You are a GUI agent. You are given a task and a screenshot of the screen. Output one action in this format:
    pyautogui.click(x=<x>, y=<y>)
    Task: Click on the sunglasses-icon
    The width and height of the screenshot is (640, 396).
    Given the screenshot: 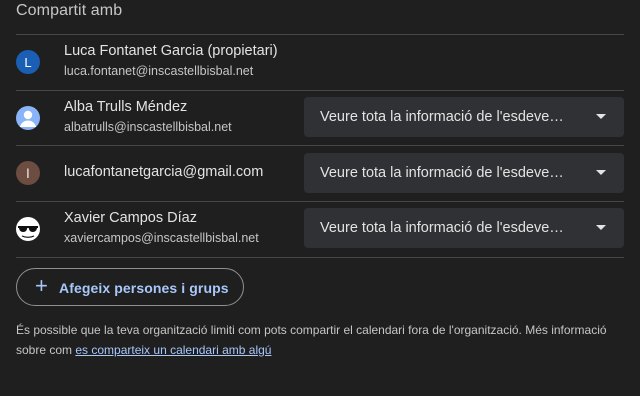 What is the action you would take?
    pyautogui.click(x=28, y=229)
    